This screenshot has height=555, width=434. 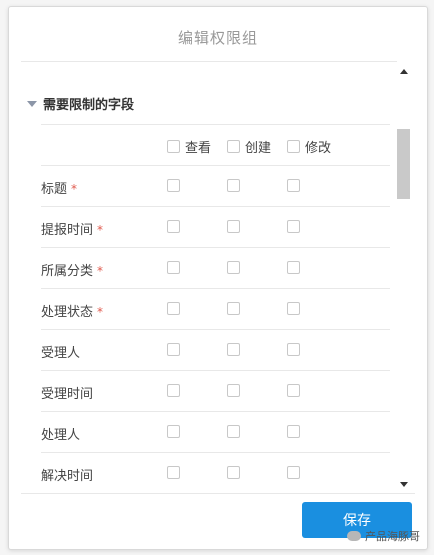 What do you see at coordinates (293, 146) in the screenshot?
I see `select-all-edit-checkbox` at bounding box center [293, 146].